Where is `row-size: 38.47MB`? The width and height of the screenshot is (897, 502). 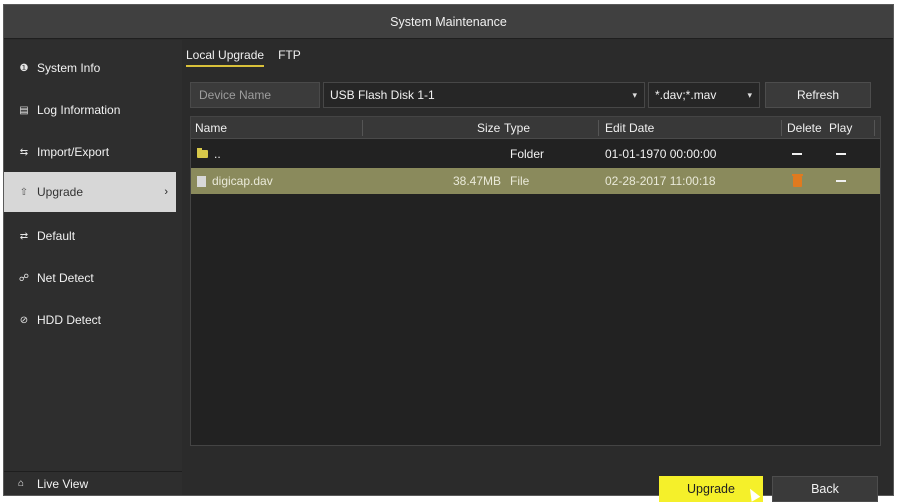
row-size: 38.47MB is located at coordinates (476, 181).